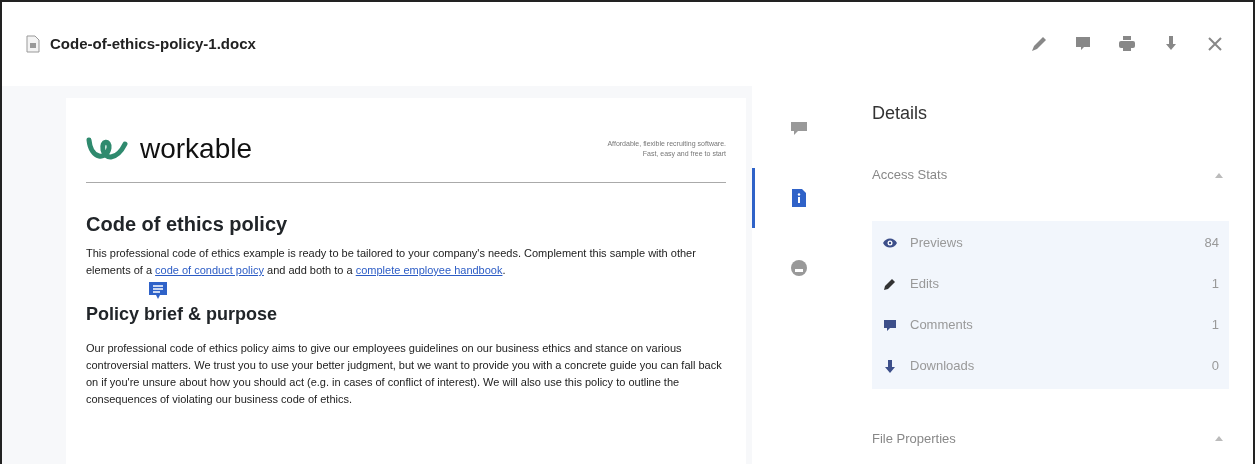 The image size is (1255, 464). Describe the element at coordinates (182, 314) in the screenshot. I see `section-heading: Policy brief & purpose` at that location.